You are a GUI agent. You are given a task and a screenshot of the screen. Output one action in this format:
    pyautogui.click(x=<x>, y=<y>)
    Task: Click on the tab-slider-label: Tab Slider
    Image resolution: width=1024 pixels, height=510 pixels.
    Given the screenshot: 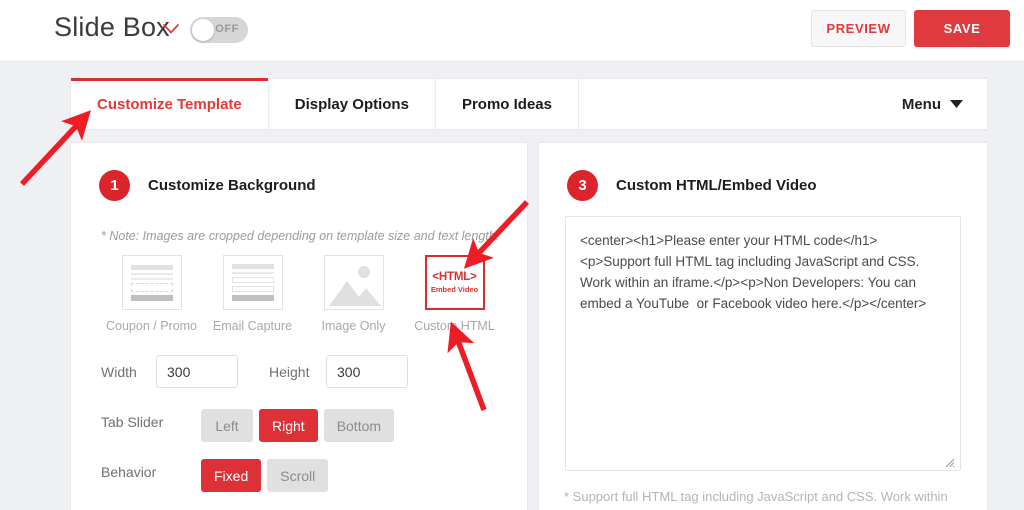 What is the action you would take?
    pyautogui.click(x=132, y=422)
    